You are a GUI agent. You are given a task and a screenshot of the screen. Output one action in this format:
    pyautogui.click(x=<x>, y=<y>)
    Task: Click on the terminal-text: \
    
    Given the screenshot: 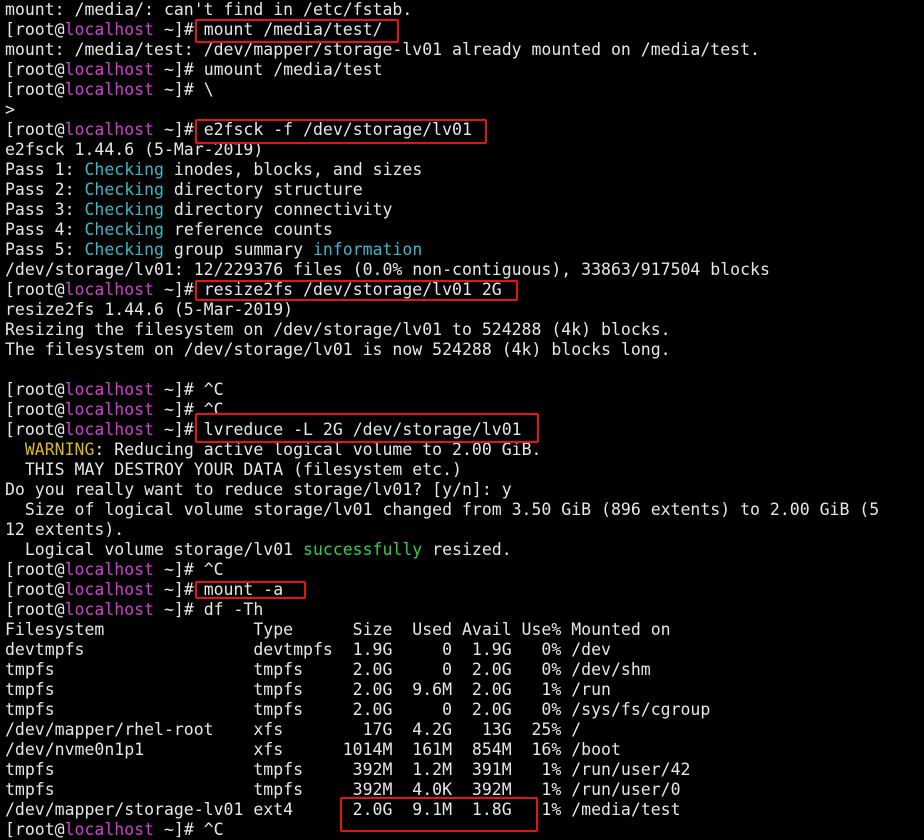 What is the action you would take?
    pyautogui.click(x=208, y=89)
    